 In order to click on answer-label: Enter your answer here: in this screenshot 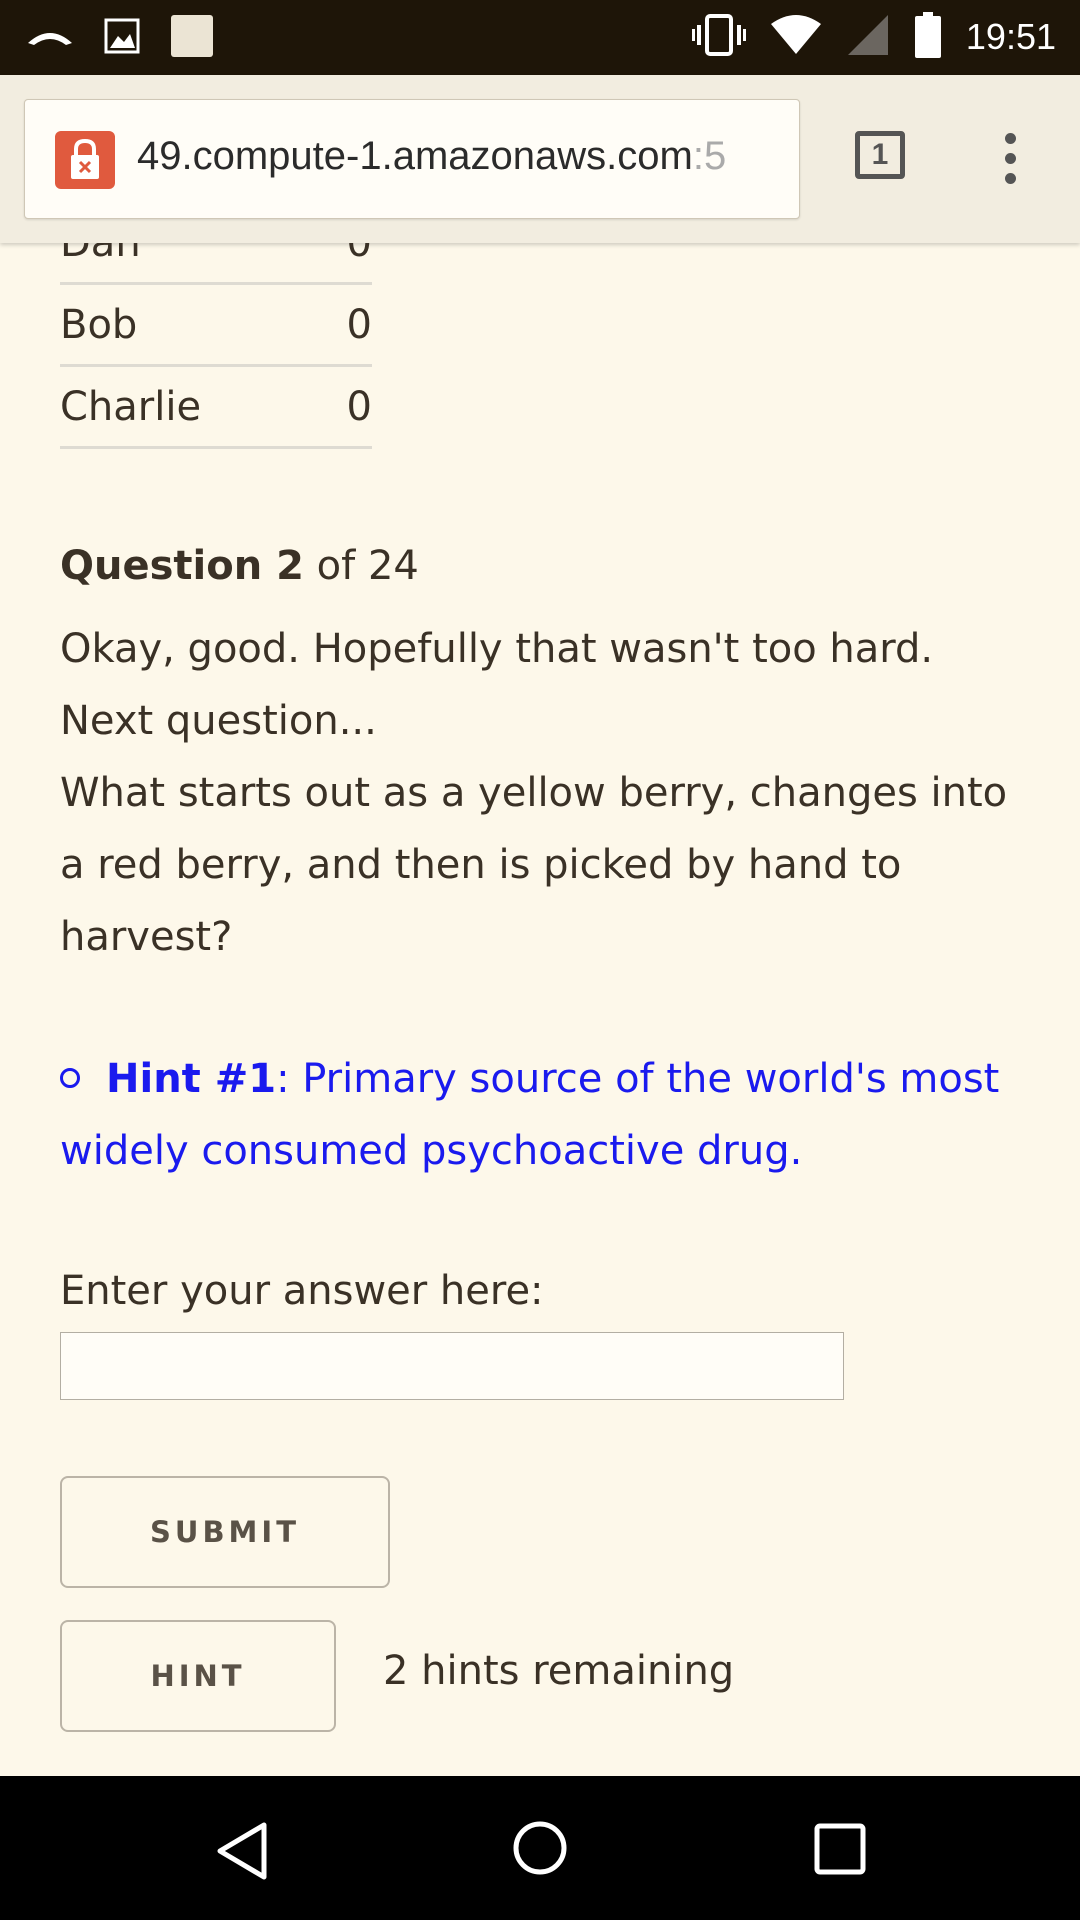, I will do `click(302, 1291)`.